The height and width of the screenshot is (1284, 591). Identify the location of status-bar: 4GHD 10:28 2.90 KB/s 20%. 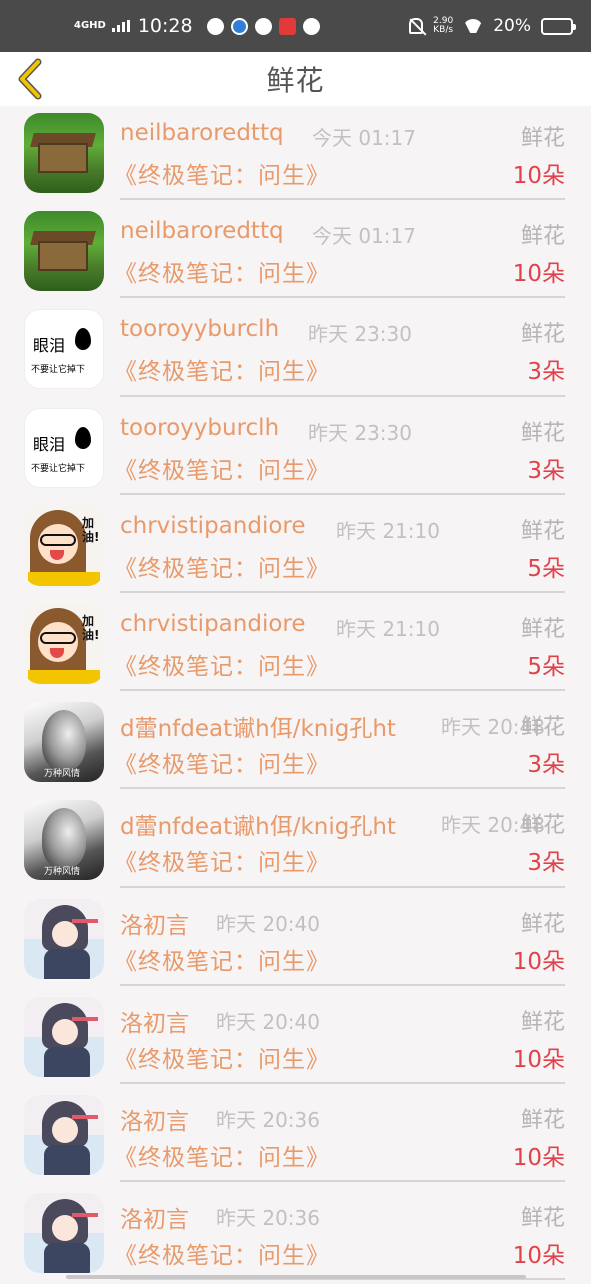
(295, 26).